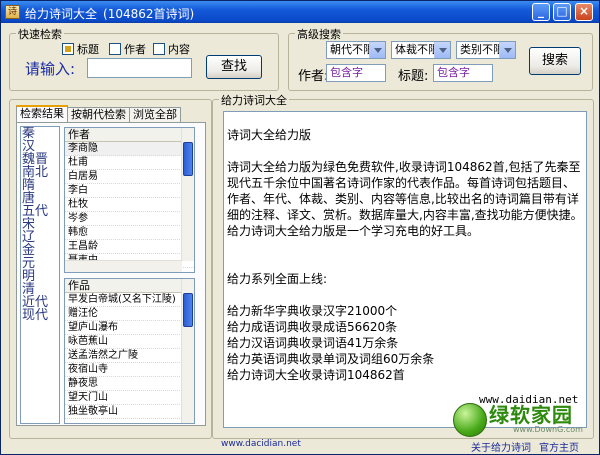 This screenshot has height=455, width=600. What do you see at coordinates (123, 266) in the screenshot?
I see `author-list-hscrollbar` at bounding box center [123, 266].